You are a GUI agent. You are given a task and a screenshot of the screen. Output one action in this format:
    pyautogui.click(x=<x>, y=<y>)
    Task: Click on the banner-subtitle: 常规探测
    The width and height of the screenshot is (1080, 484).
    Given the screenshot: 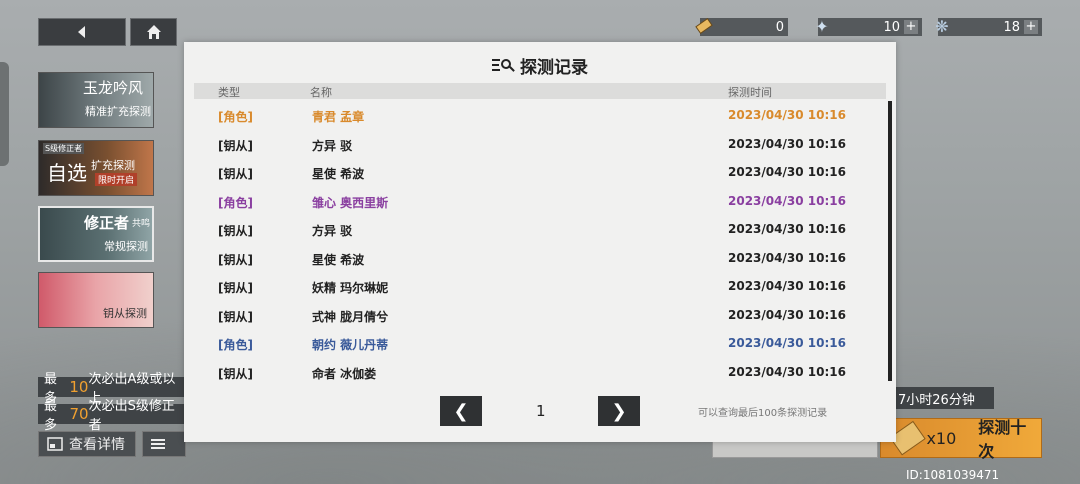 What is the action you would take?
    pyautogui.click(x=126, y=246)
    